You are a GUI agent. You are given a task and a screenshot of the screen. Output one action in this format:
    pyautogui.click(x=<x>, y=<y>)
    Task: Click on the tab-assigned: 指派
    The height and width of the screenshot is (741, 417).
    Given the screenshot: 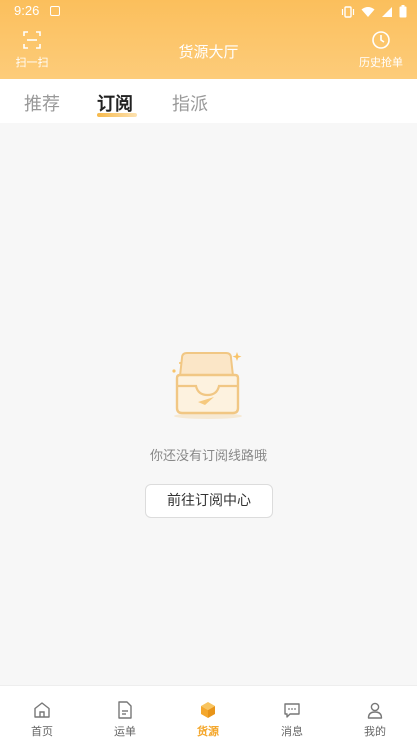 What is the action you would take?
    pyautogui.click(x=190, y=103)
    